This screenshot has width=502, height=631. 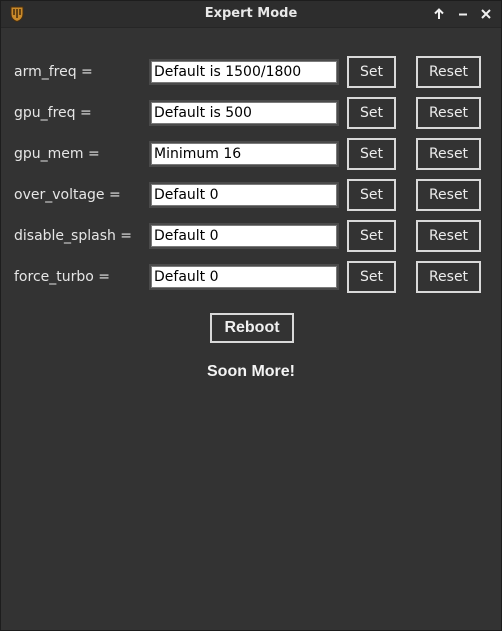 What do you see at coordinates (251, 371) in the screenshot?
I see `footer-message: Soon More!` at bounding box center [251, 371].